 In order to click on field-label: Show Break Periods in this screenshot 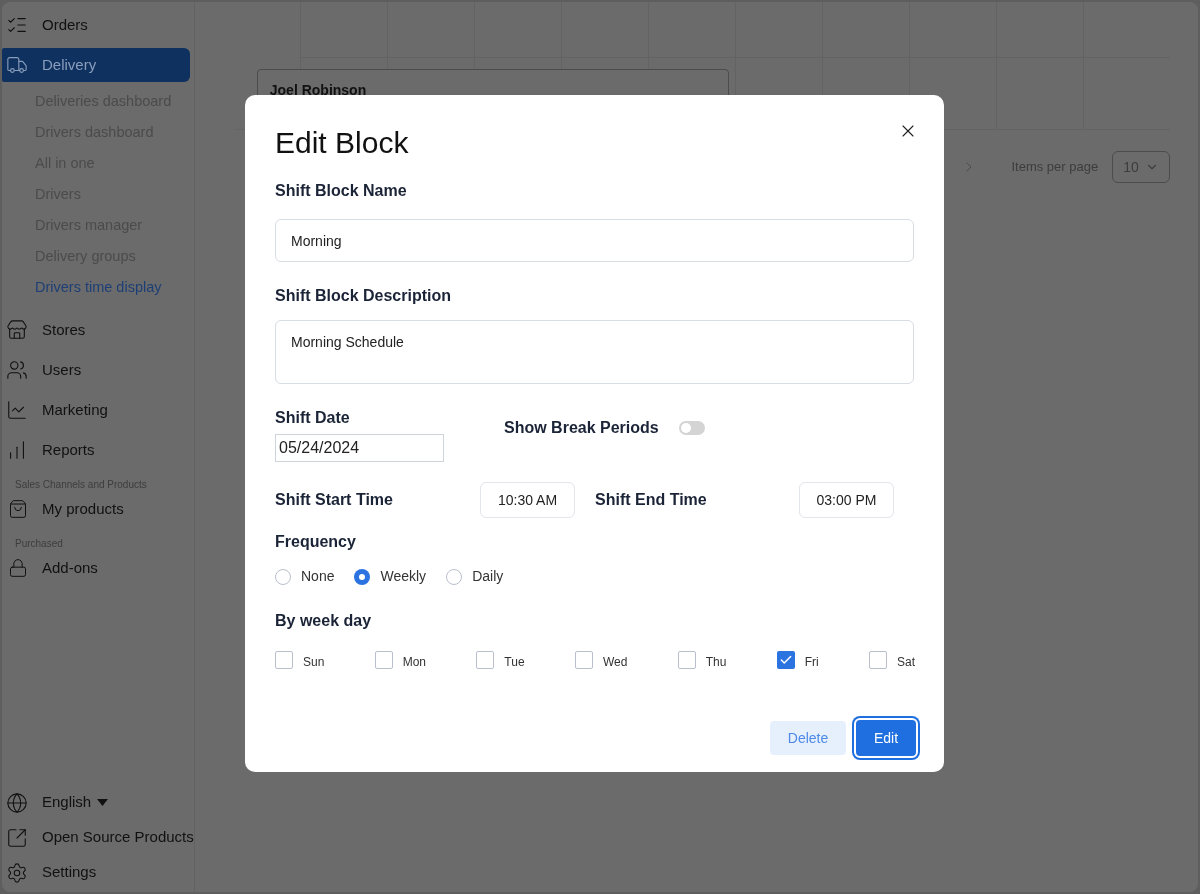, I will do `click(581, 428)`.